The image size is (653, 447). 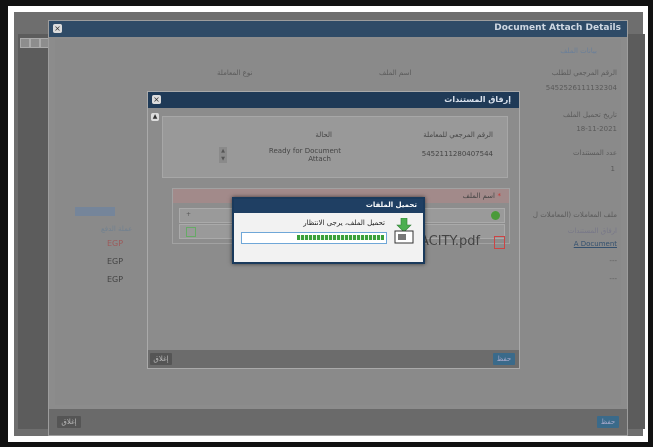 What do you see at coordinates (319, 159) in the screenshot?
I see `value-status-line2: Attach` at bounding box center [319, 159].